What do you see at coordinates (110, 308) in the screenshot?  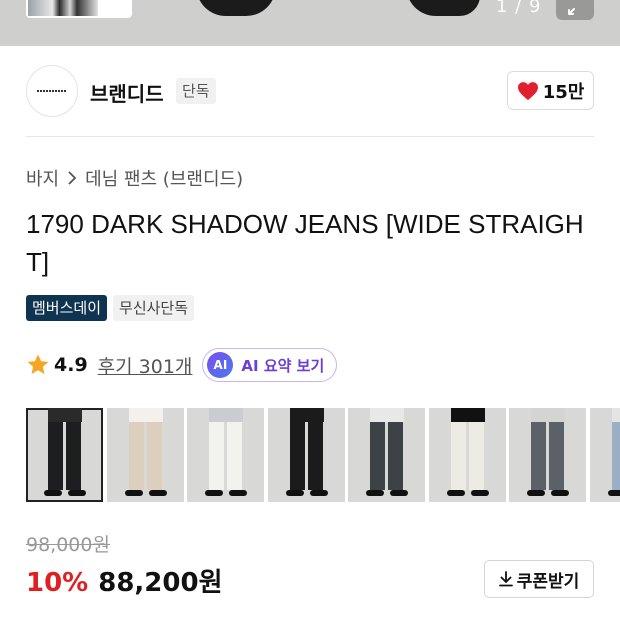 I see `product-tags: 멤버스데이 무신사단독` at bounding box center [110, 308].